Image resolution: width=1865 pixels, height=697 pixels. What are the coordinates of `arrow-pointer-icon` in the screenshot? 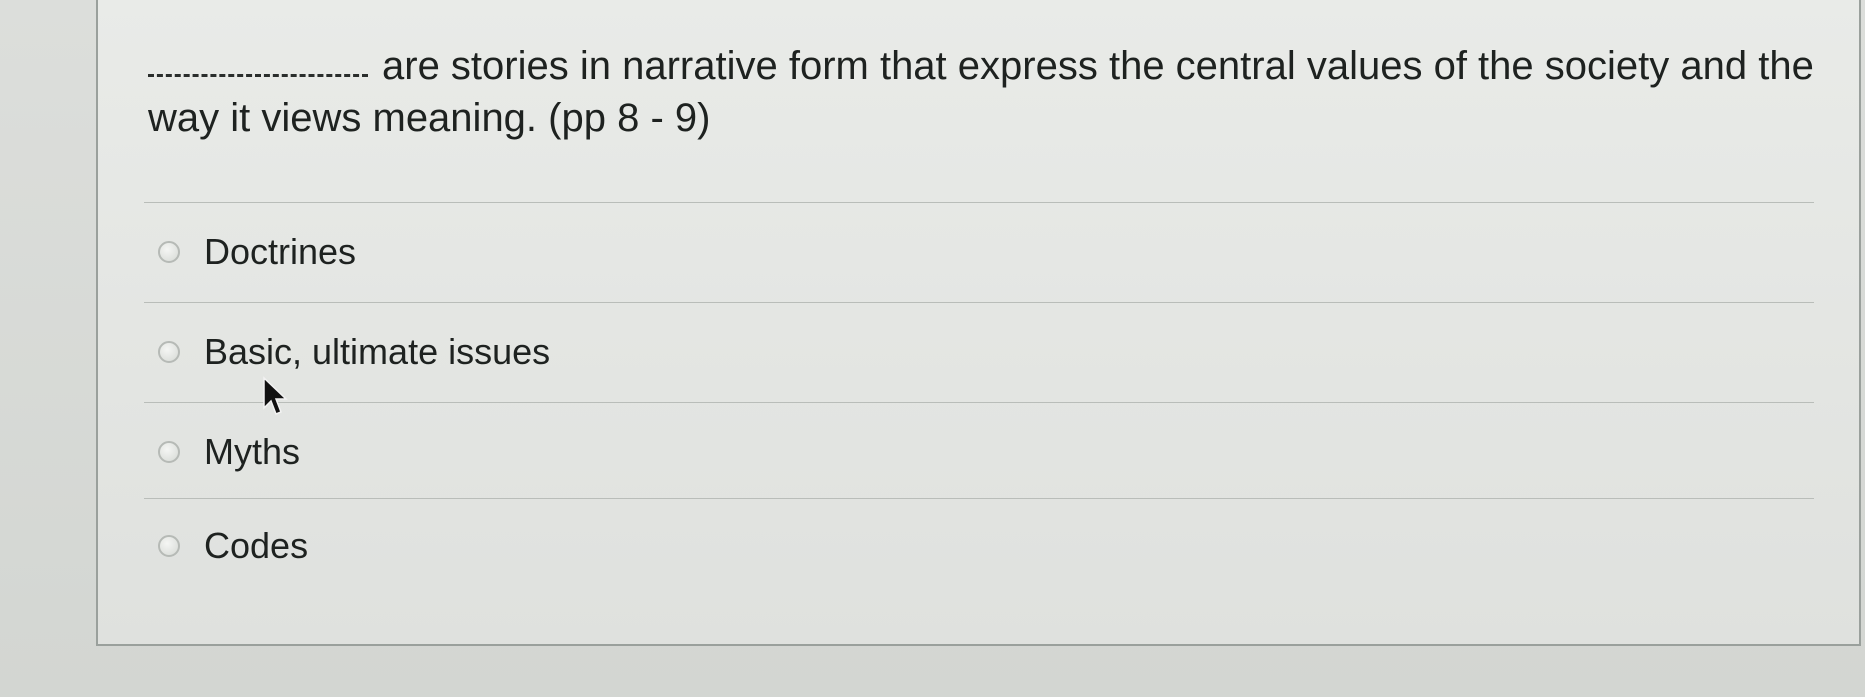 It's located at (275, 395).